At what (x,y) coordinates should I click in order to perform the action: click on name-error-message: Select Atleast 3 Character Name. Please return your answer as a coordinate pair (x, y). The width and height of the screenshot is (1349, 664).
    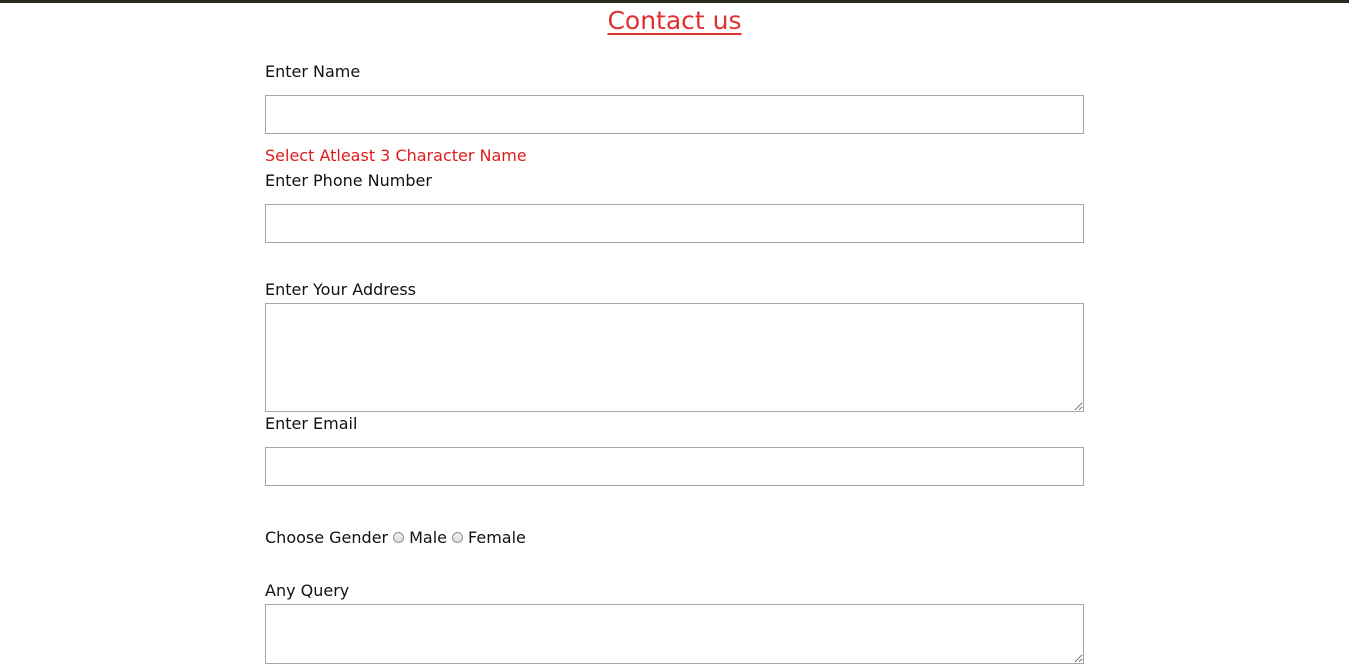
    Looking at the image, I should click on (396, 155).